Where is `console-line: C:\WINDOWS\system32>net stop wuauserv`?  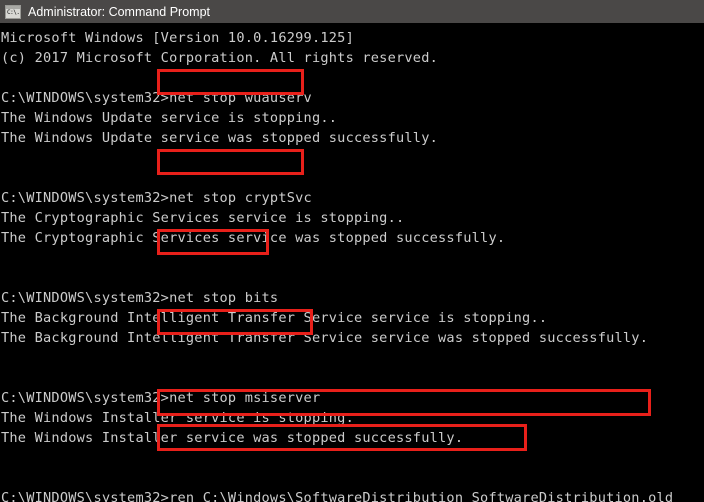
console-line: C:\WINDOWS\system32>net stop wuauserv is located at coordinates (156, 98).